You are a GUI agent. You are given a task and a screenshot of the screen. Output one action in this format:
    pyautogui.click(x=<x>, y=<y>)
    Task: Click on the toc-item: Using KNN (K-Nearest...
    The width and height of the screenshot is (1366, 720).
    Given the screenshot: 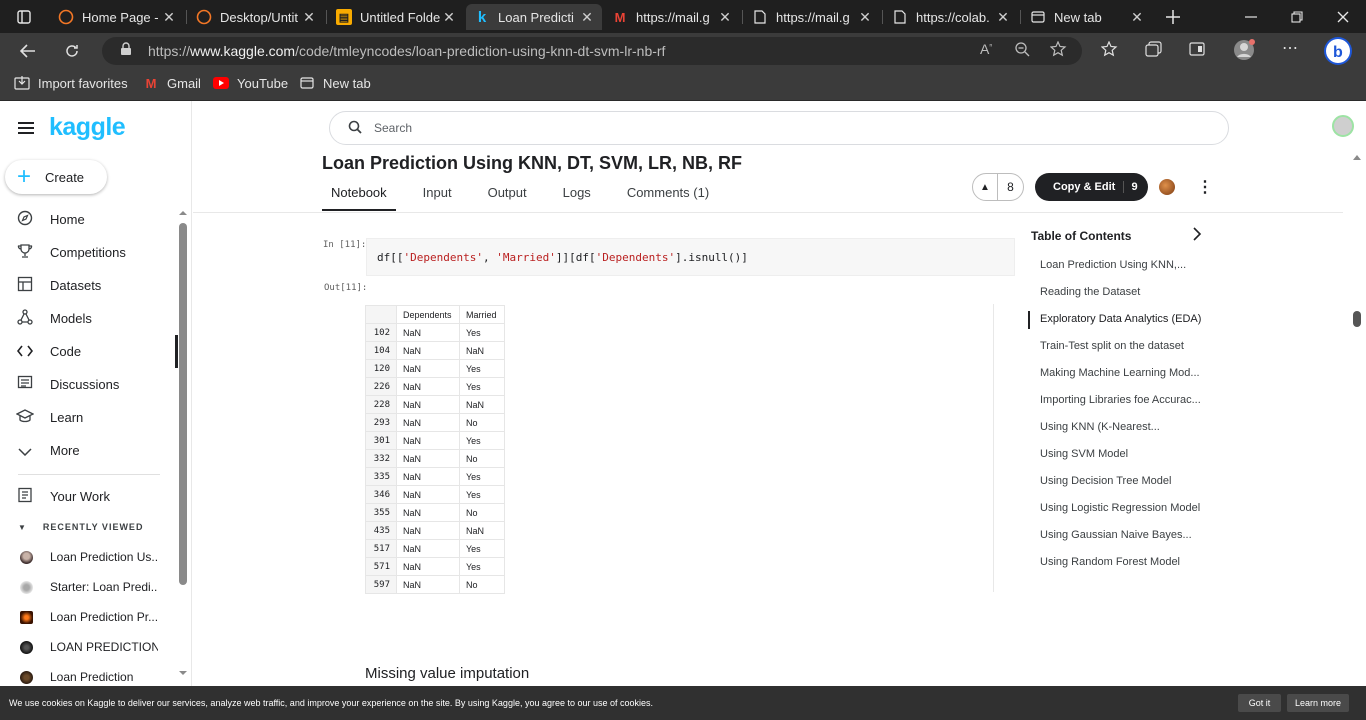 What is the action you would take?
    pyautogui.click(x=1130, y=427)
    